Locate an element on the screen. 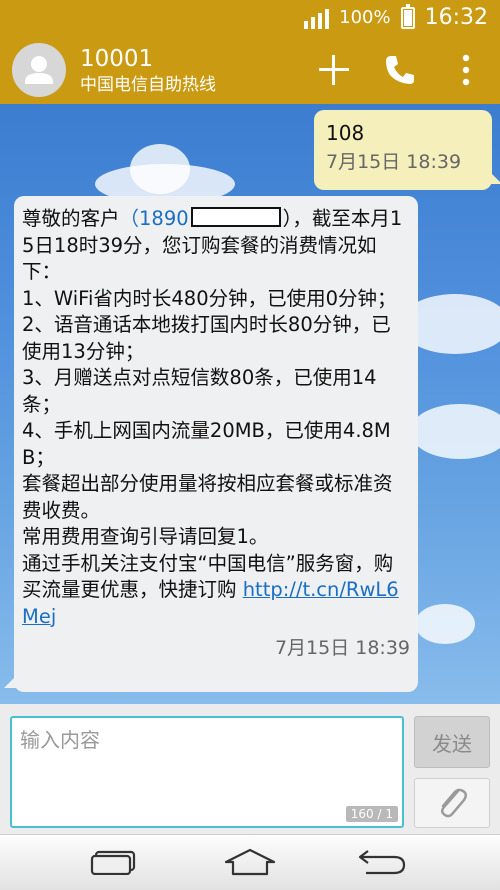 The image size is (500, 890). call-button is located at coordinates (400, 70).